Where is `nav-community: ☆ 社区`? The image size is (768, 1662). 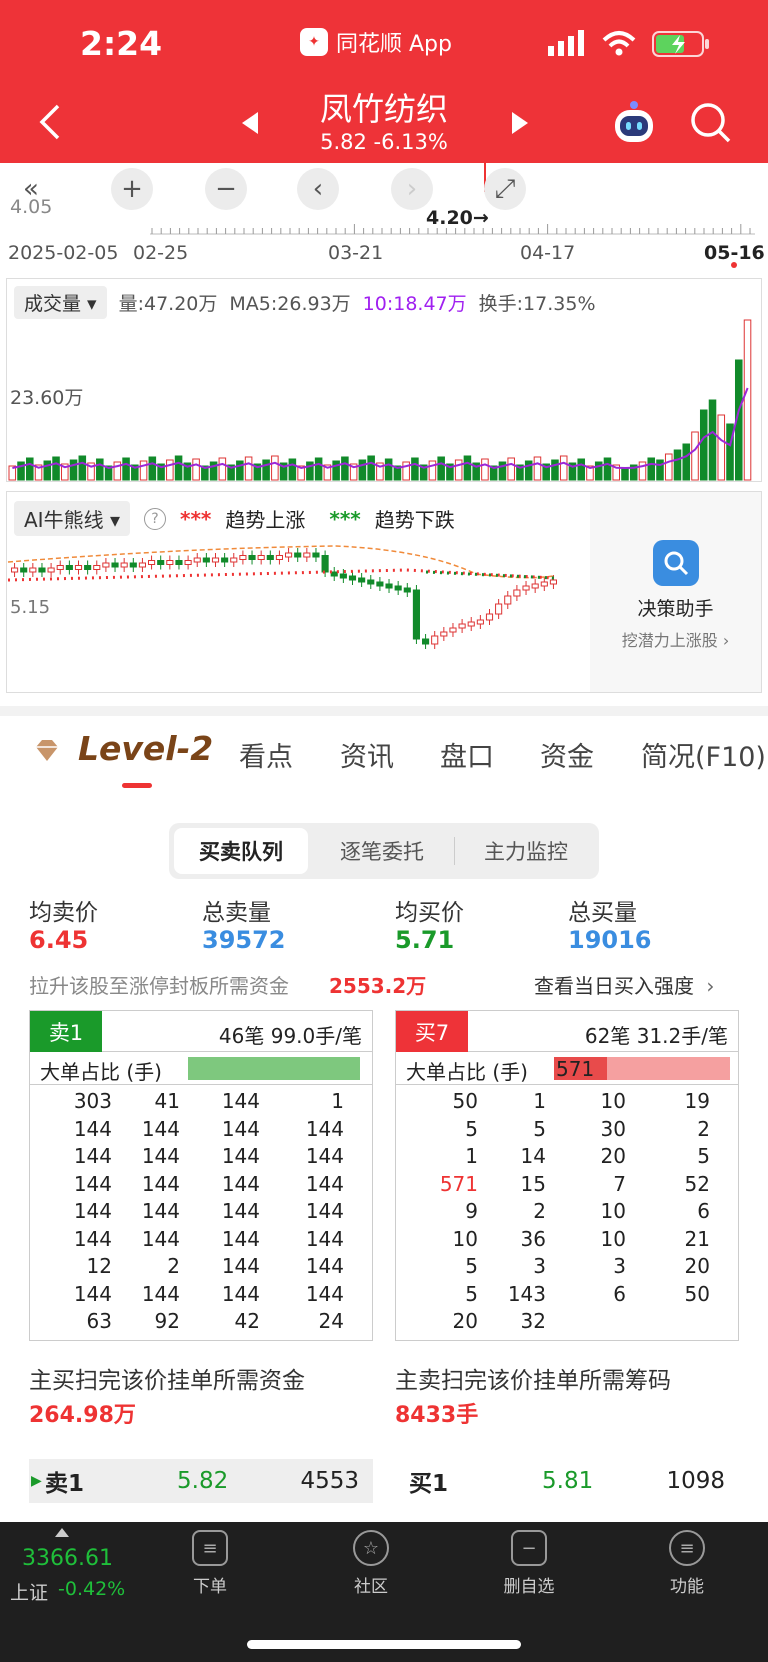 nav-community: ☆ 社区 is located at coordinates (371, 1563).